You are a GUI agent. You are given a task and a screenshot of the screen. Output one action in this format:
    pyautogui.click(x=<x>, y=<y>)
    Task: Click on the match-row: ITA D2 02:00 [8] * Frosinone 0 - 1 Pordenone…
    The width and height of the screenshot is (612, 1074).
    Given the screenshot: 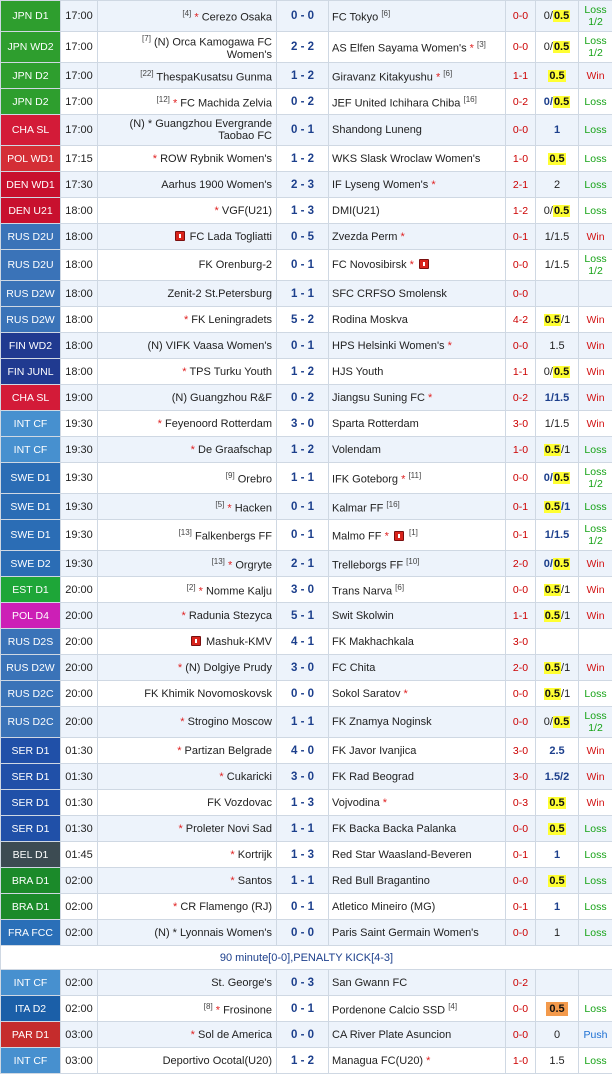 What is the action you would take?
    pyautogui.click(x=306, y=1008)
    